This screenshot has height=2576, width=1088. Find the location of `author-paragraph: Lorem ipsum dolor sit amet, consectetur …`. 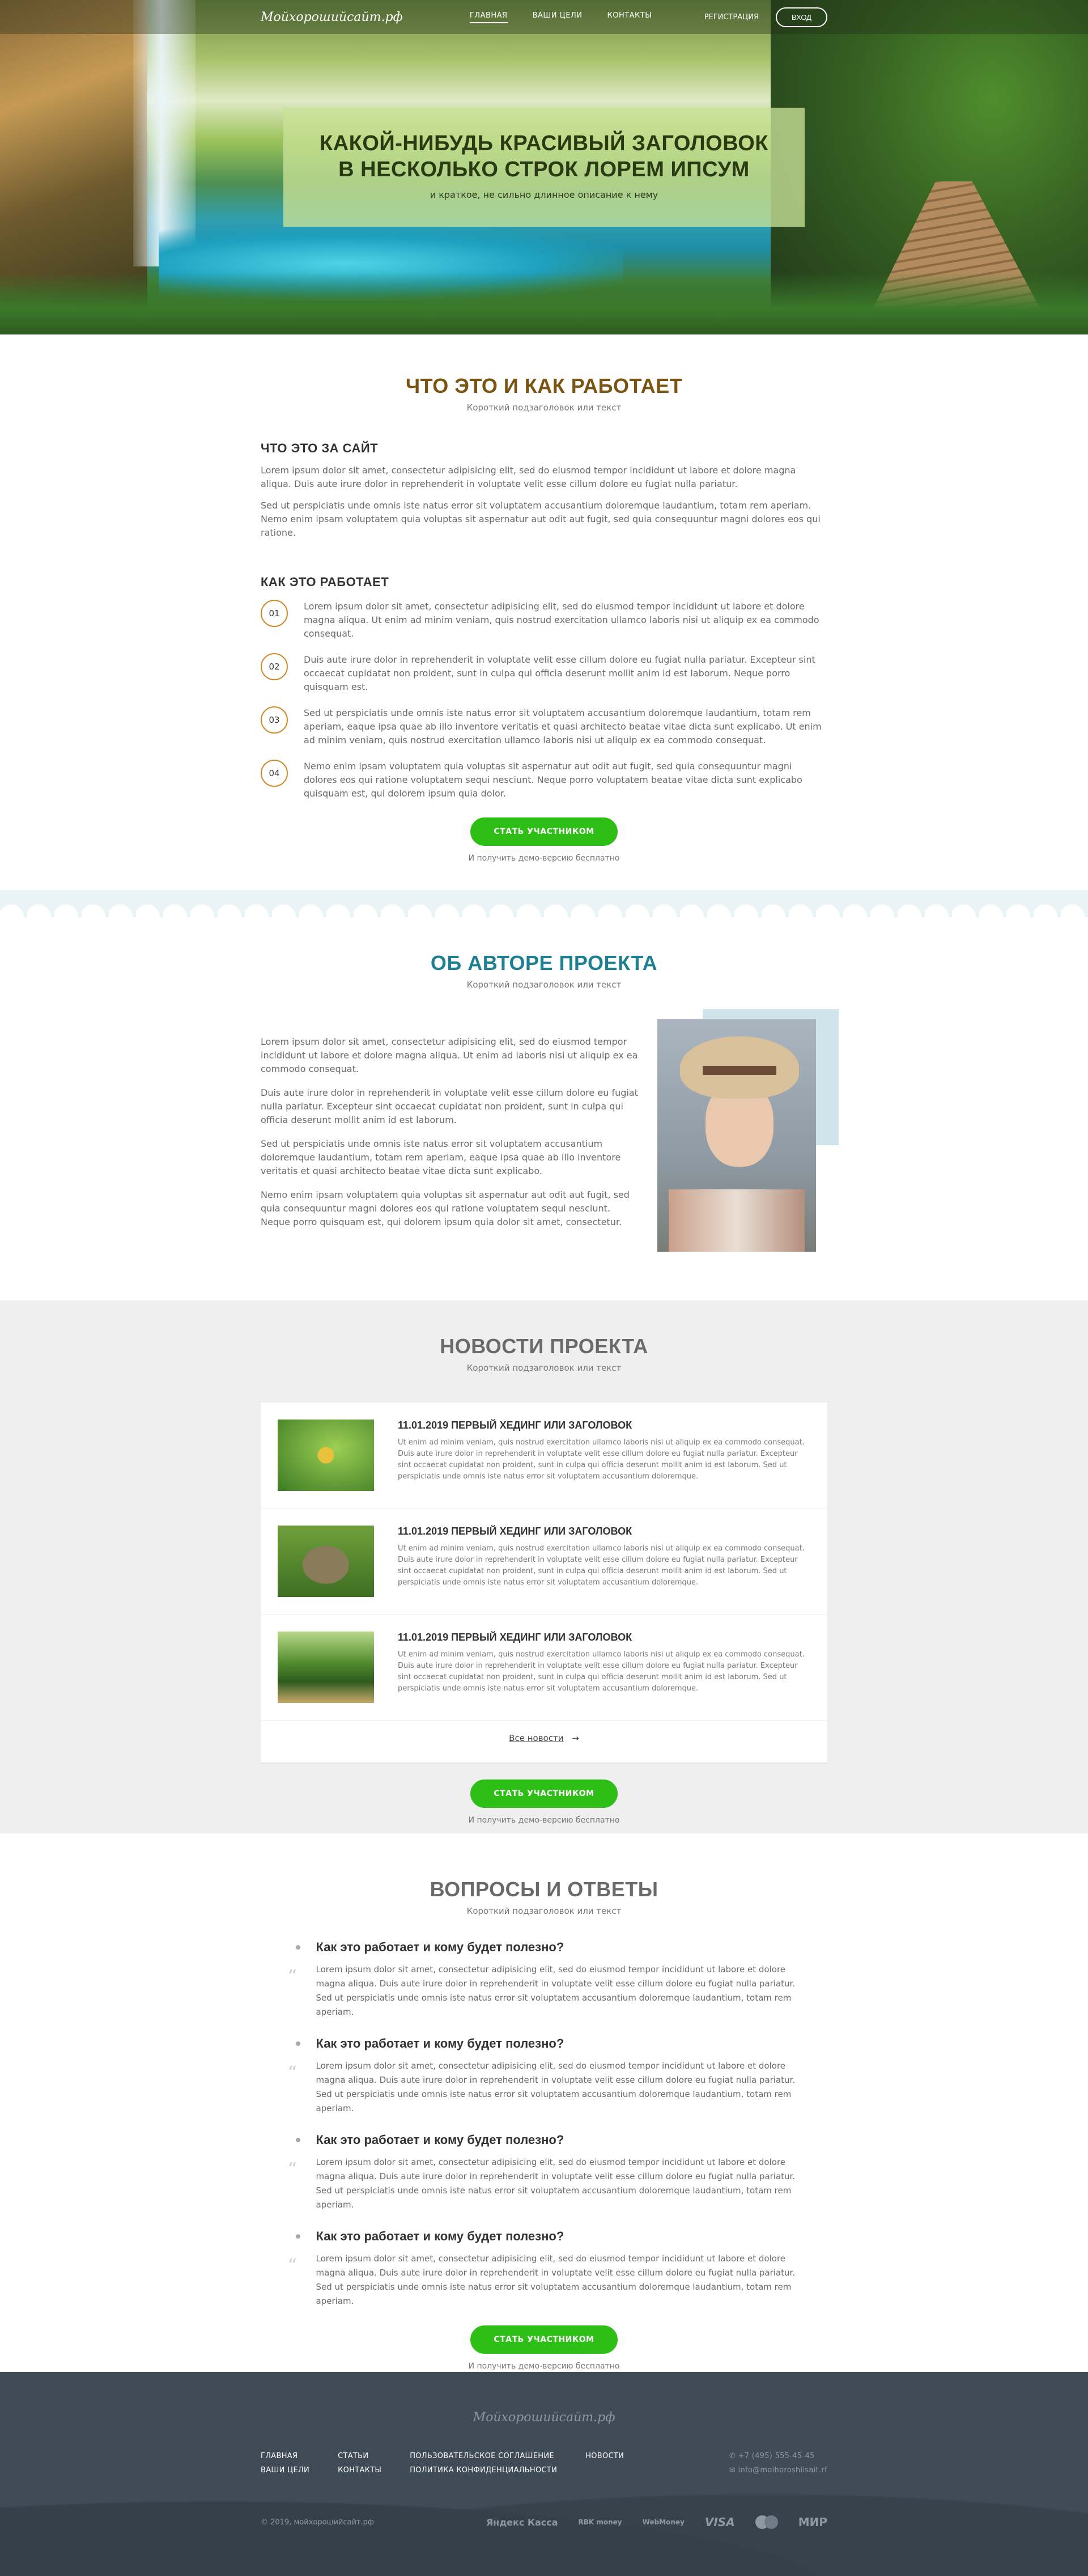

author-paragraph: Lorem ipsum dolor sit amet, consectetur … is located at coordinates (449, 1055).